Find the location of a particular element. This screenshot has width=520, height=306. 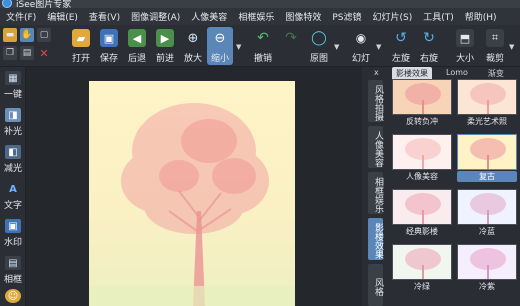

left-toolbar: ▦ 一键 ◨ 补光 ◧ 减光 A 文字 ▣ 水印 ▤ 相框 ☺ is located at coordinates (13, 186).